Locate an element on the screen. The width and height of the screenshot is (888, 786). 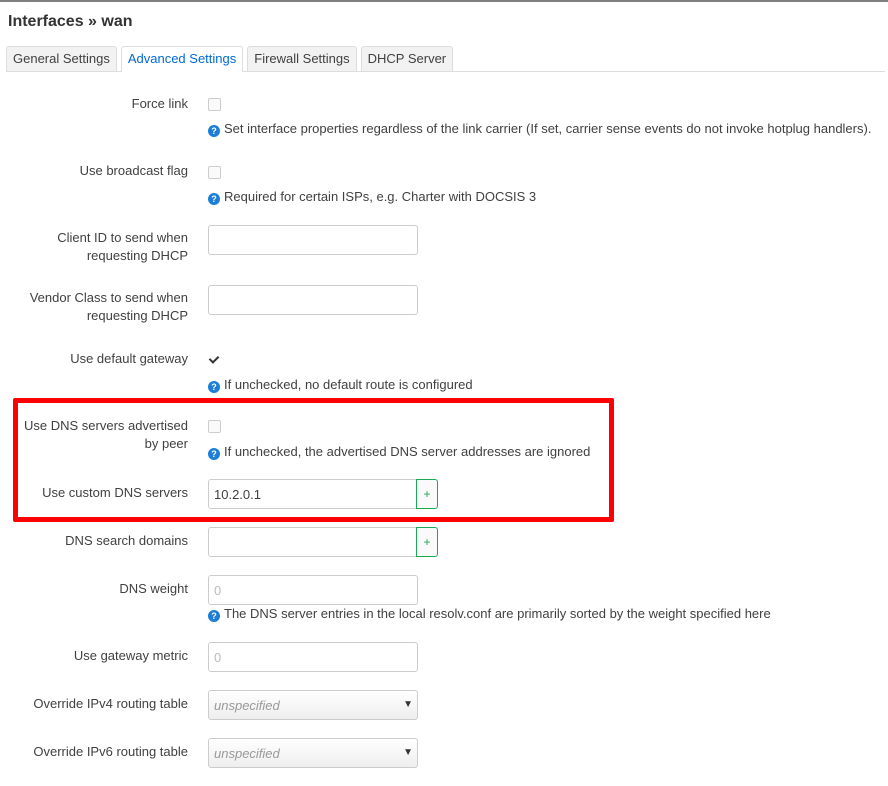
vendor-class-input is located at coordinates (313, 300).